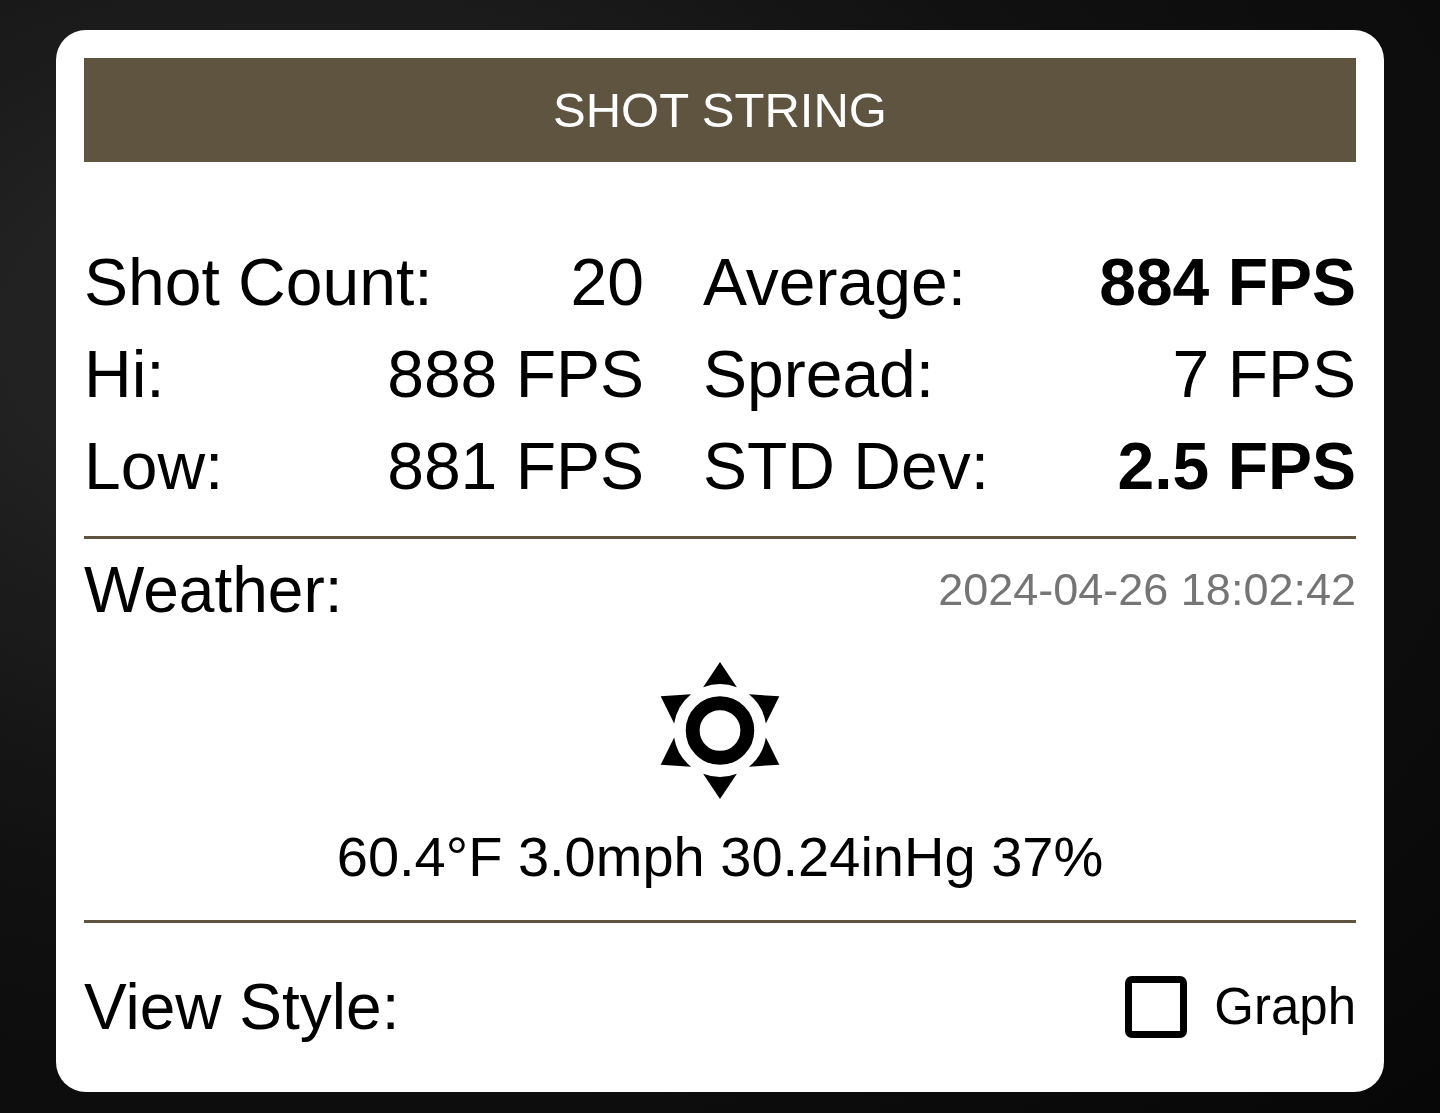 This screenshot has height=1113, width=1440. What do you see at coordinates (819, 374) in the screenshot?
I see `stat-label: Spread:` at bounding box center [819, 374].